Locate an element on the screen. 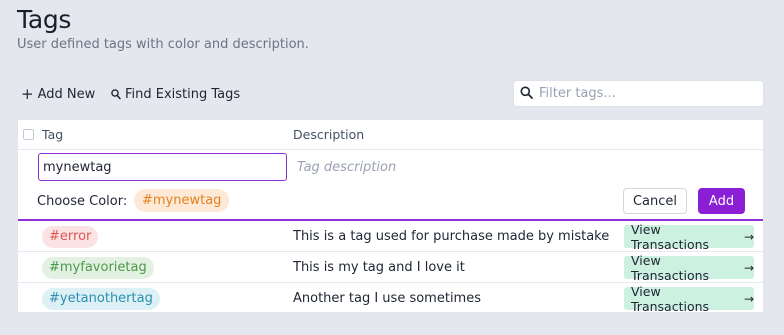 The width and height of the screenshot is (784, 335). plus-icon: + is located at coordinates (27, 93).